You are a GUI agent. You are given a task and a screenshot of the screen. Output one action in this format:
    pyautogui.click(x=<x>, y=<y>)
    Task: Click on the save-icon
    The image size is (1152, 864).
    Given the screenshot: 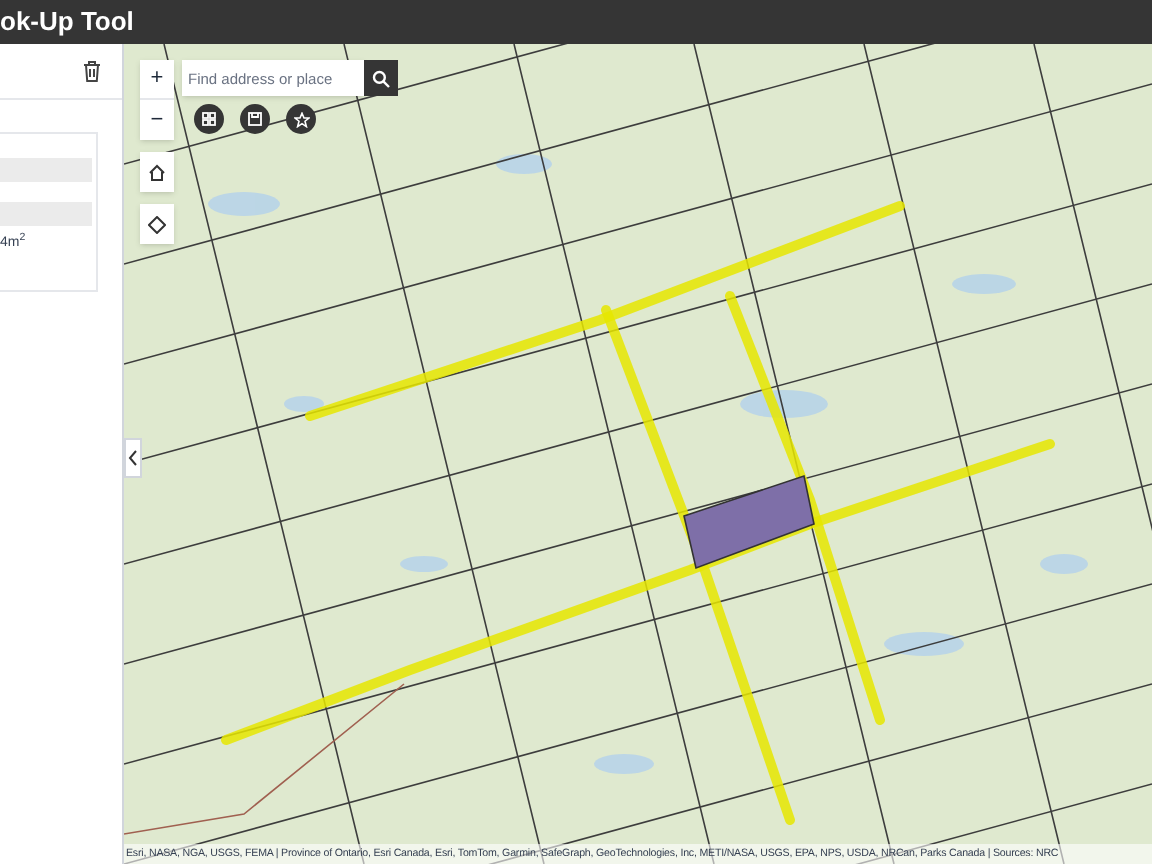 What is the action you would take?
    pyautogui.click(x=255, y=119)
    